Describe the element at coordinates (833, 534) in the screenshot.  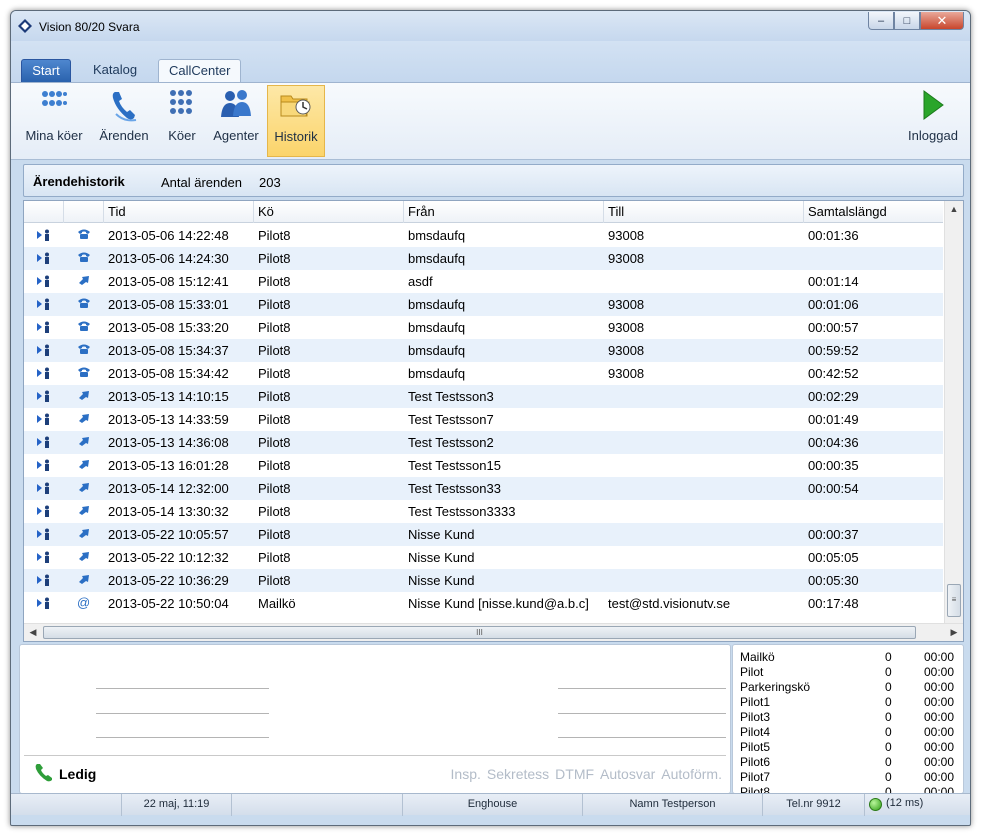
I see `cell-samtalslangd: 00:00:37` at that location.